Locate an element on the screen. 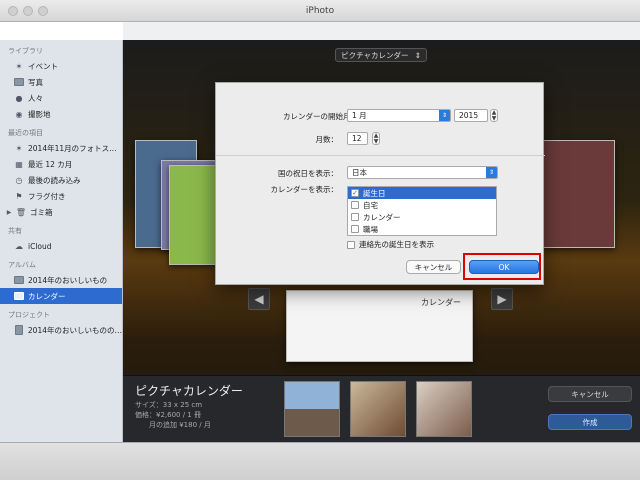  holidays-select: 日本 ⇕ is located at coordinates (422, 172).